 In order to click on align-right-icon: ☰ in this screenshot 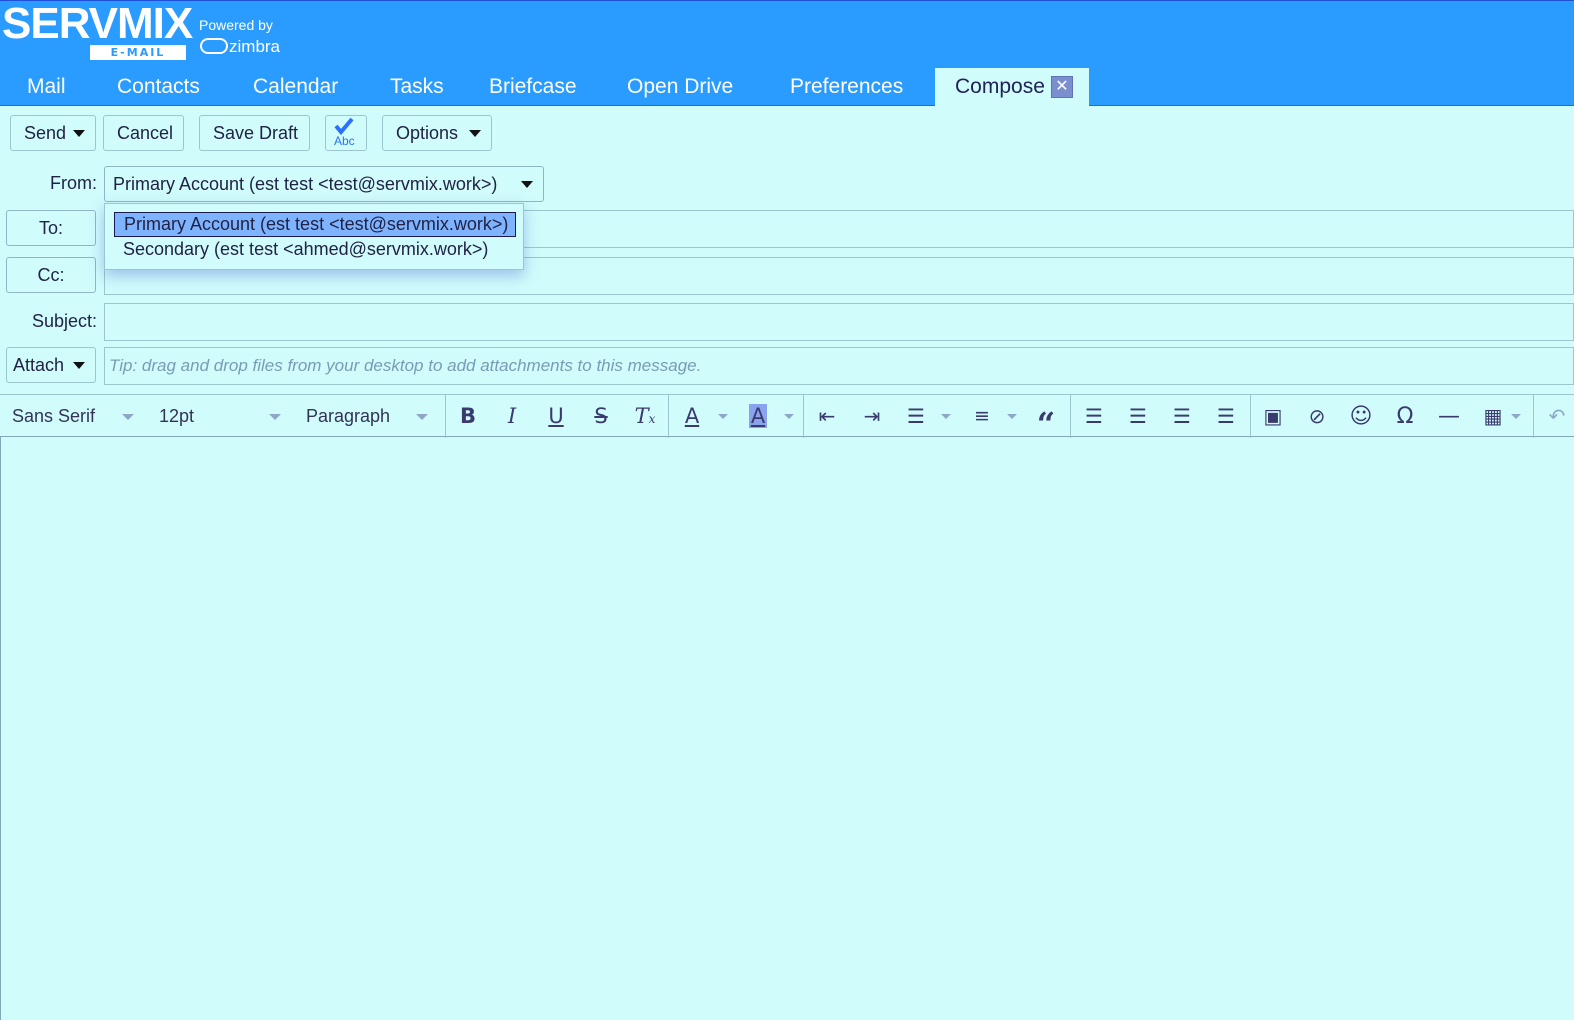, I will do `click(1182, 416)`.